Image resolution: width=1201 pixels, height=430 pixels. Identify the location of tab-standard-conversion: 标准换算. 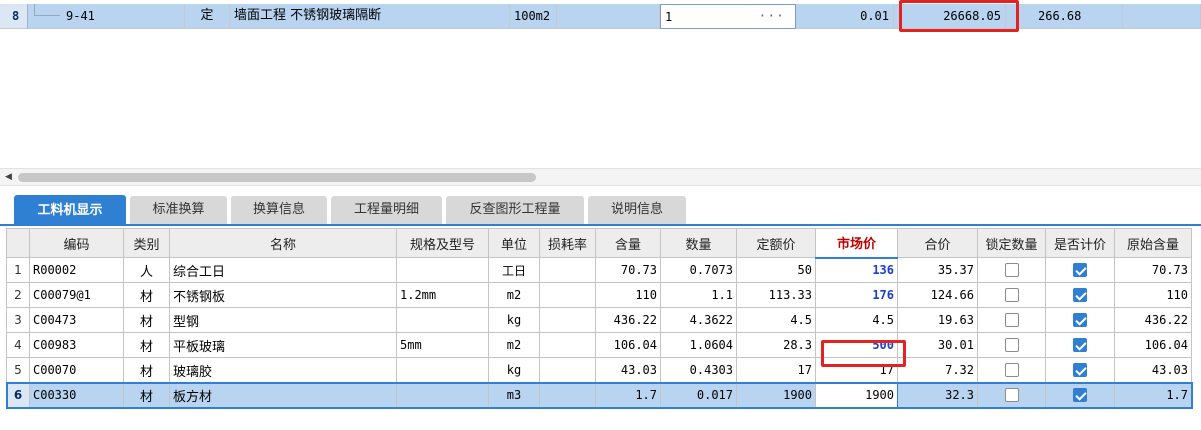
(178, 210).